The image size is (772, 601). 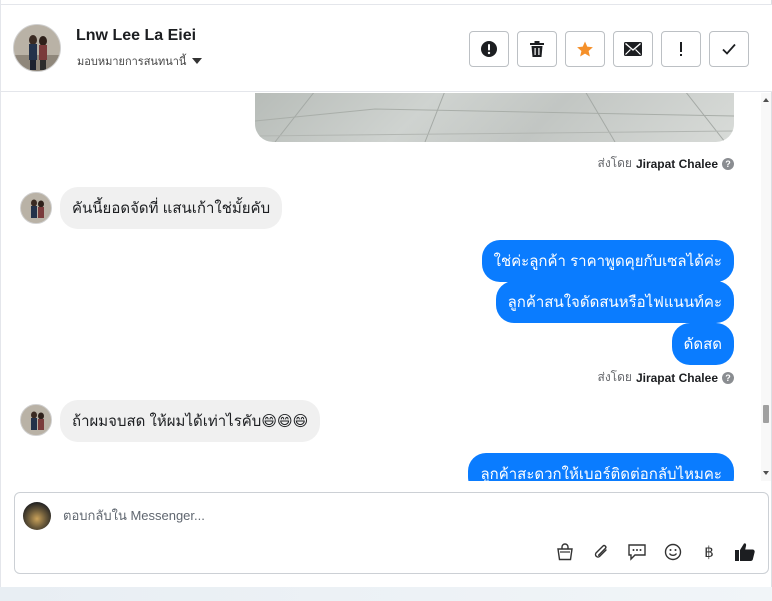 I want to click on payment-button: ฿, so click(x=709, y=552).